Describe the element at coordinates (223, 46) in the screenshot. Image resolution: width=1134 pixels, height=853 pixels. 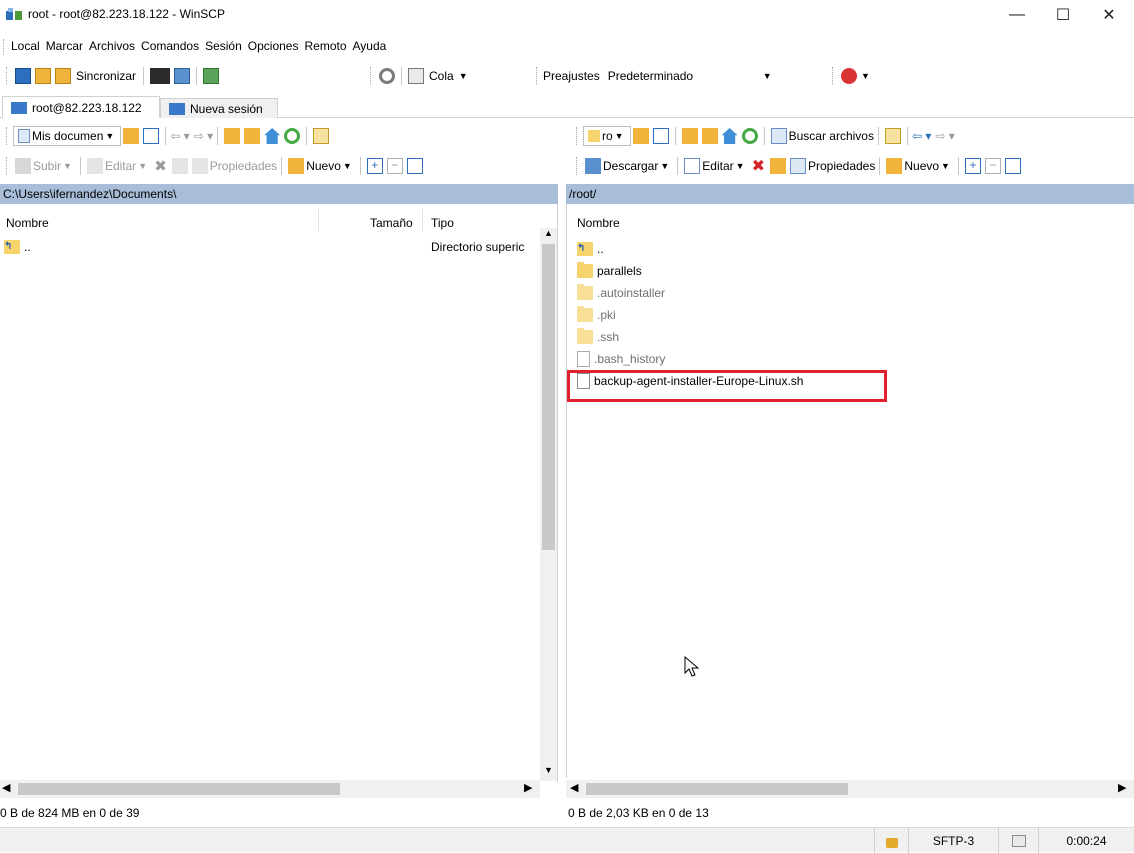
I see `menu-sesion: Sesión` at that location.